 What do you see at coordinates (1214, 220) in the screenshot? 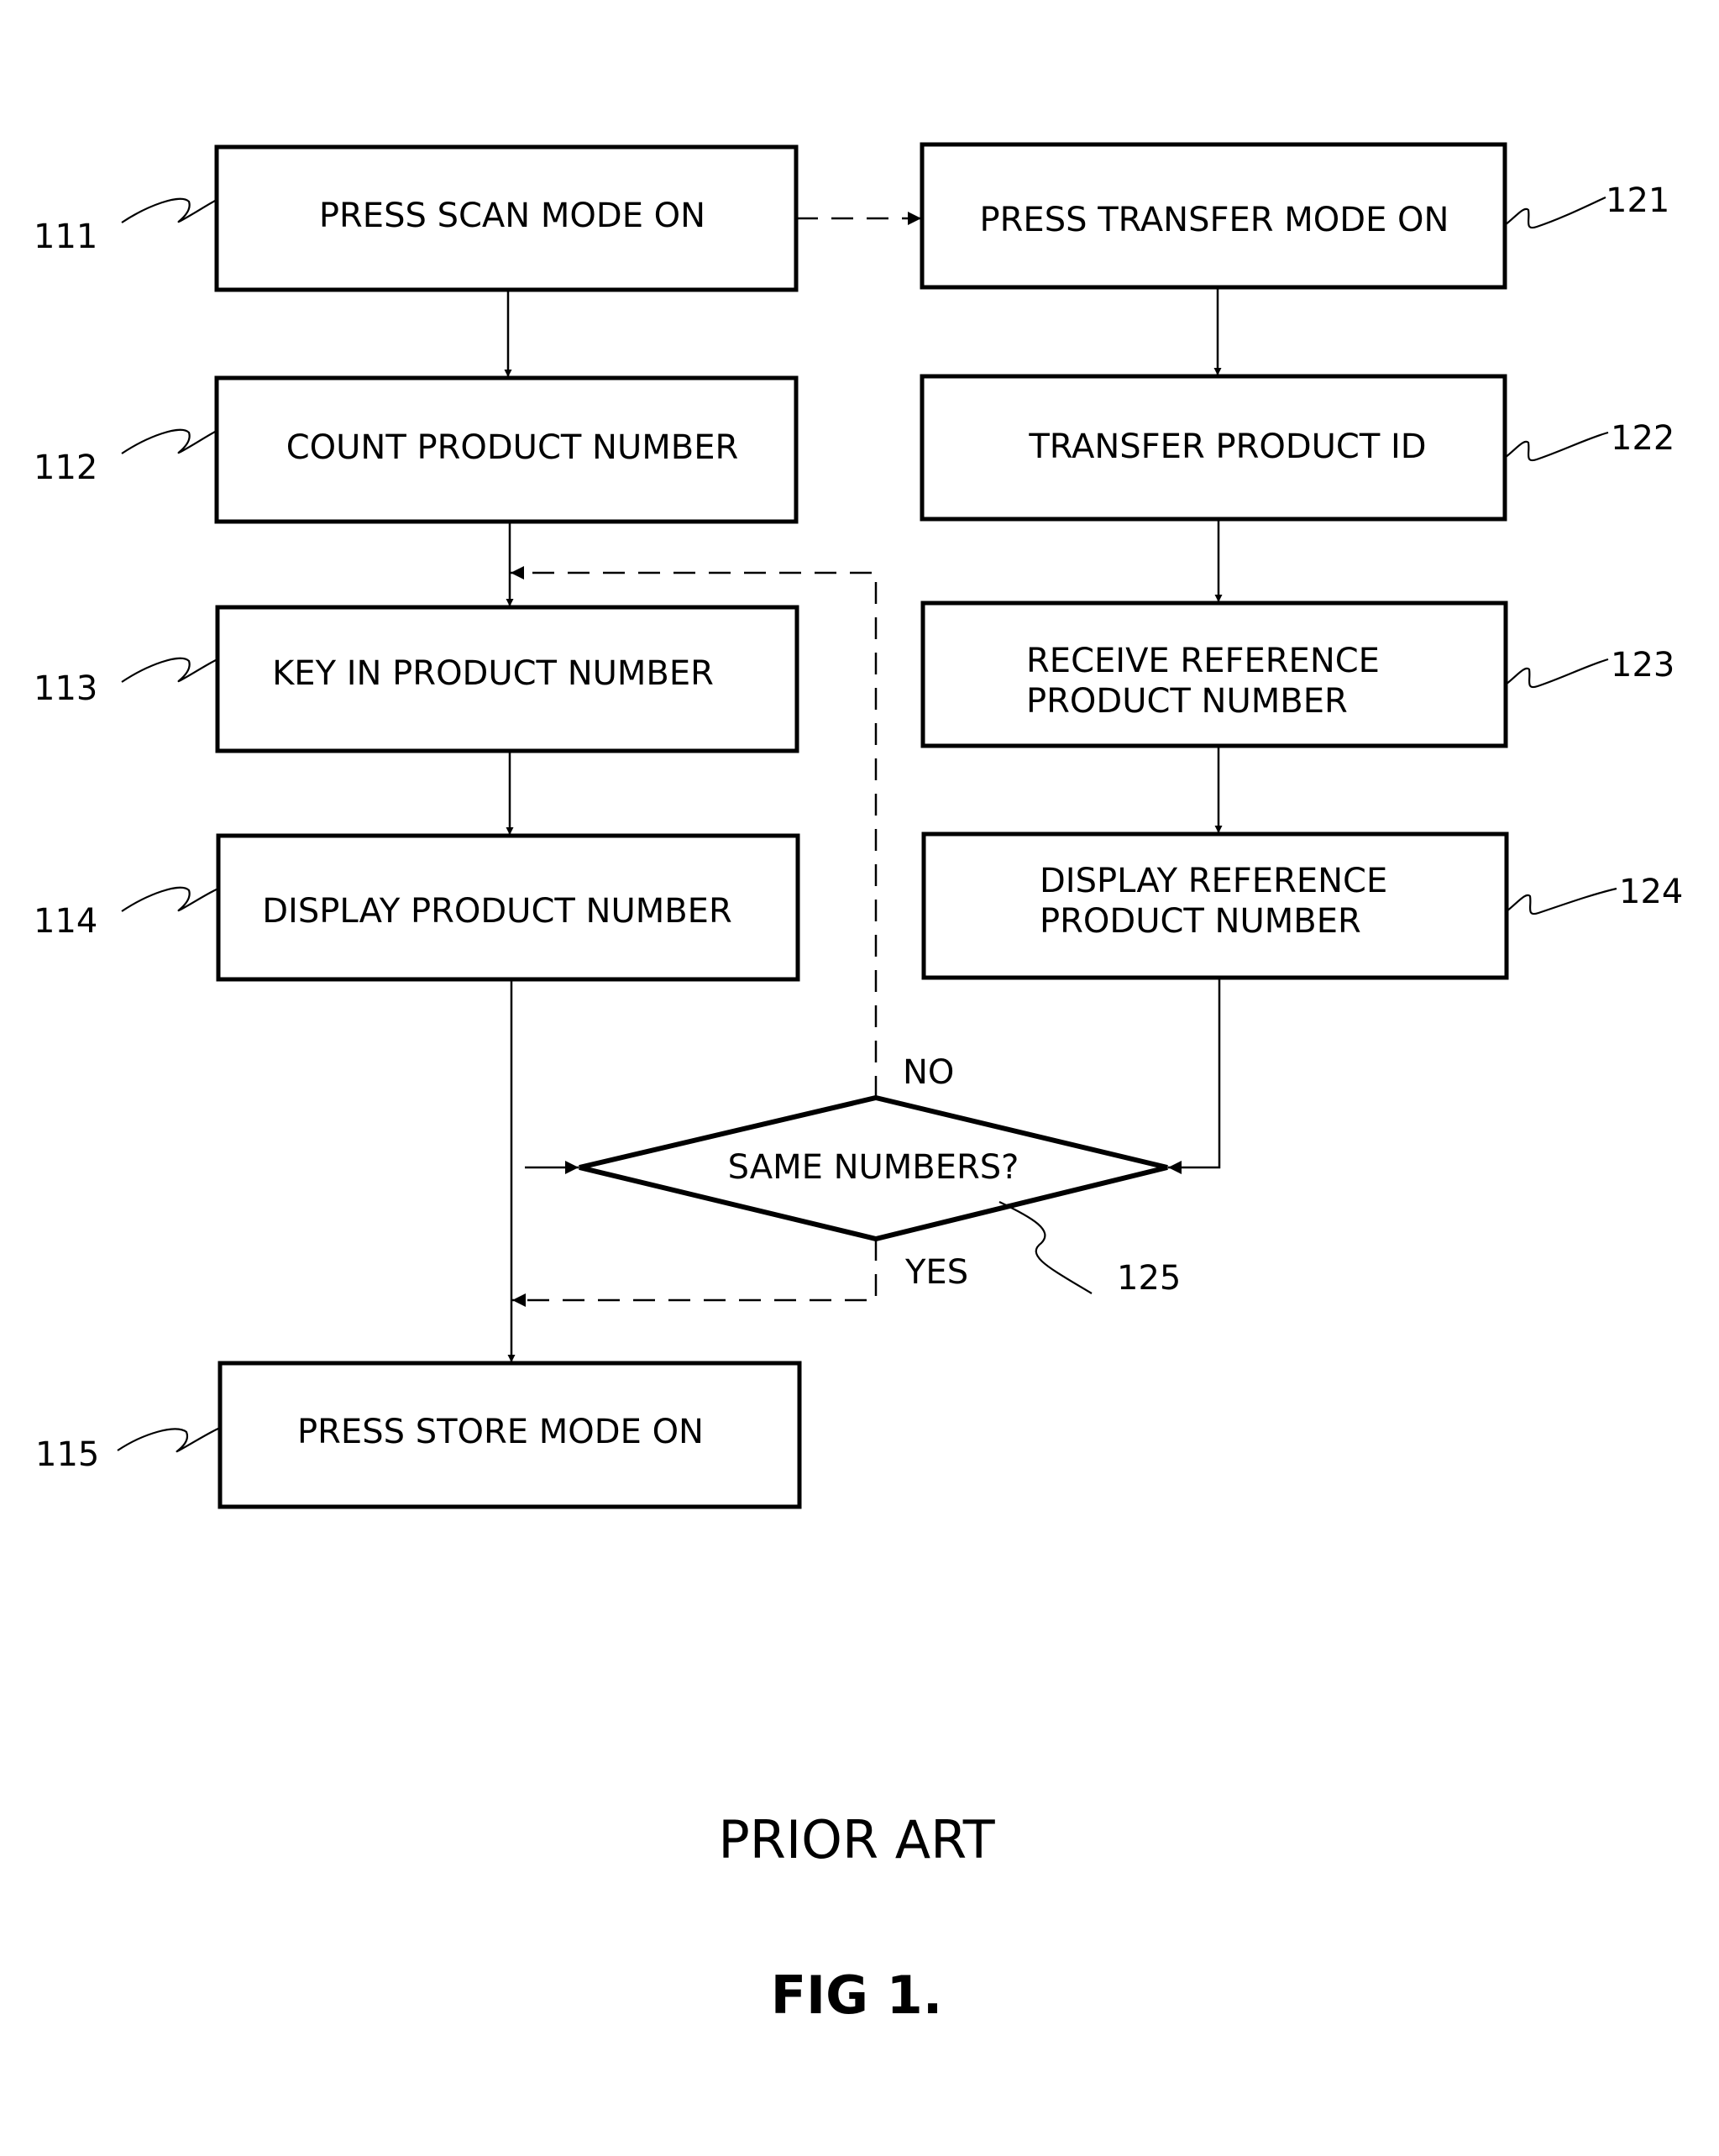
I see `step-121-label: PRESS TRANSFER MODE ON` at bounding box center [1214, 220].